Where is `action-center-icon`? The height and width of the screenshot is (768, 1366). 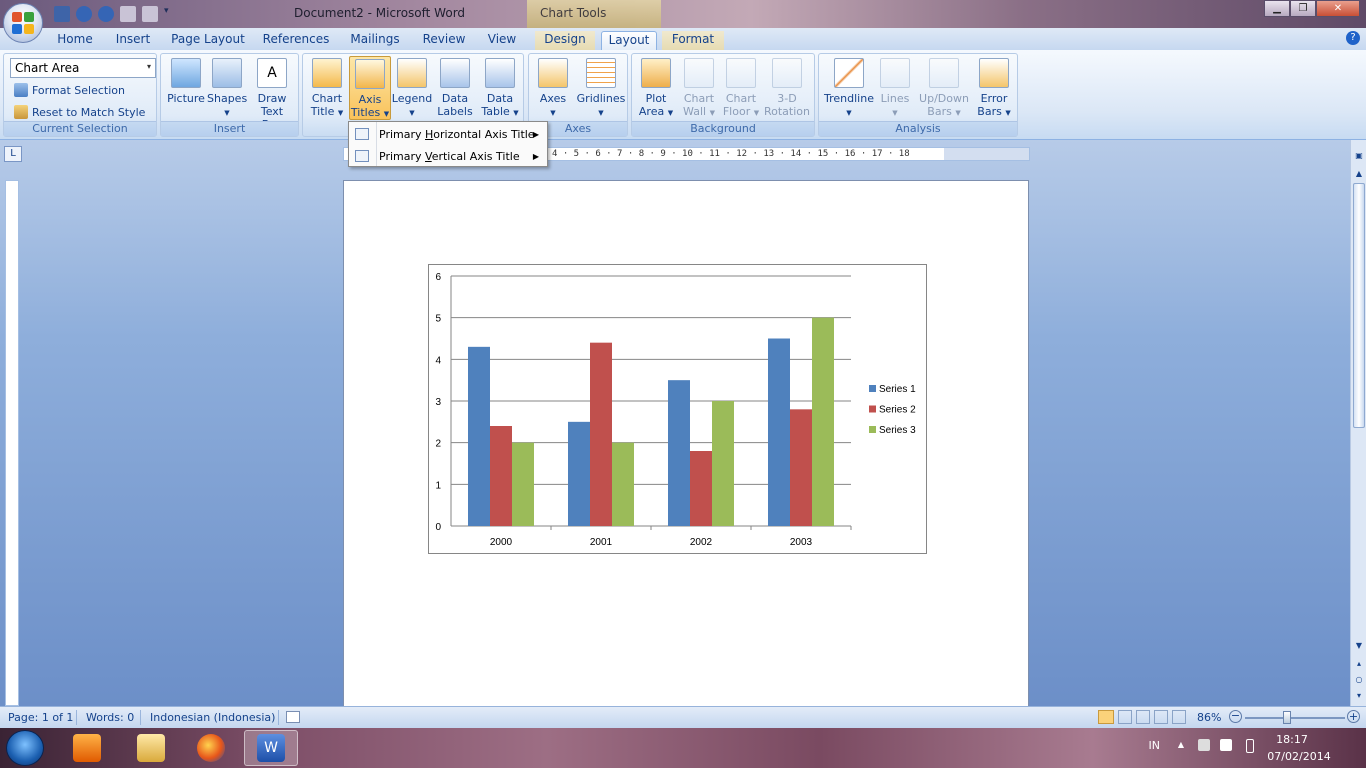 action-center-icon is located at coordinates (1226, 745).